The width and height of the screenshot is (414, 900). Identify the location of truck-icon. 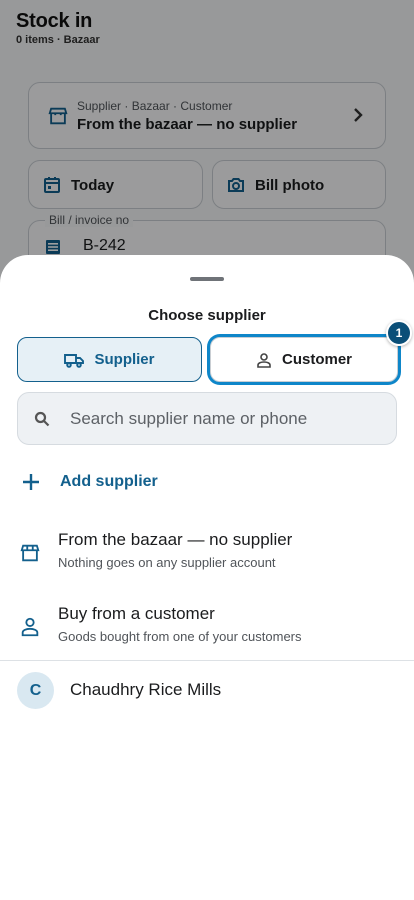
(74, 360).